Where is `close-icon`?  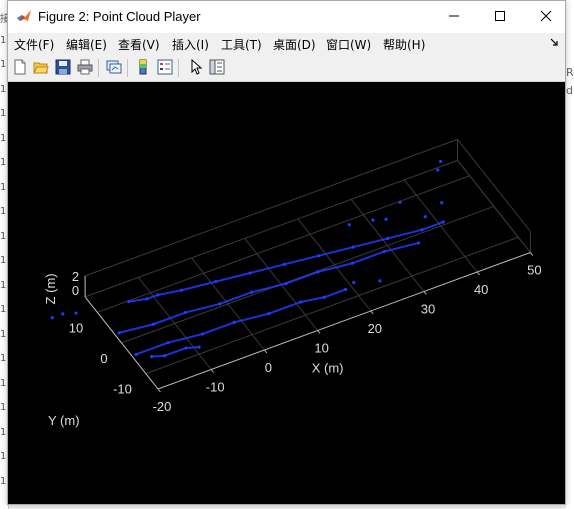 close-icon is located at coordinates (546, 16).